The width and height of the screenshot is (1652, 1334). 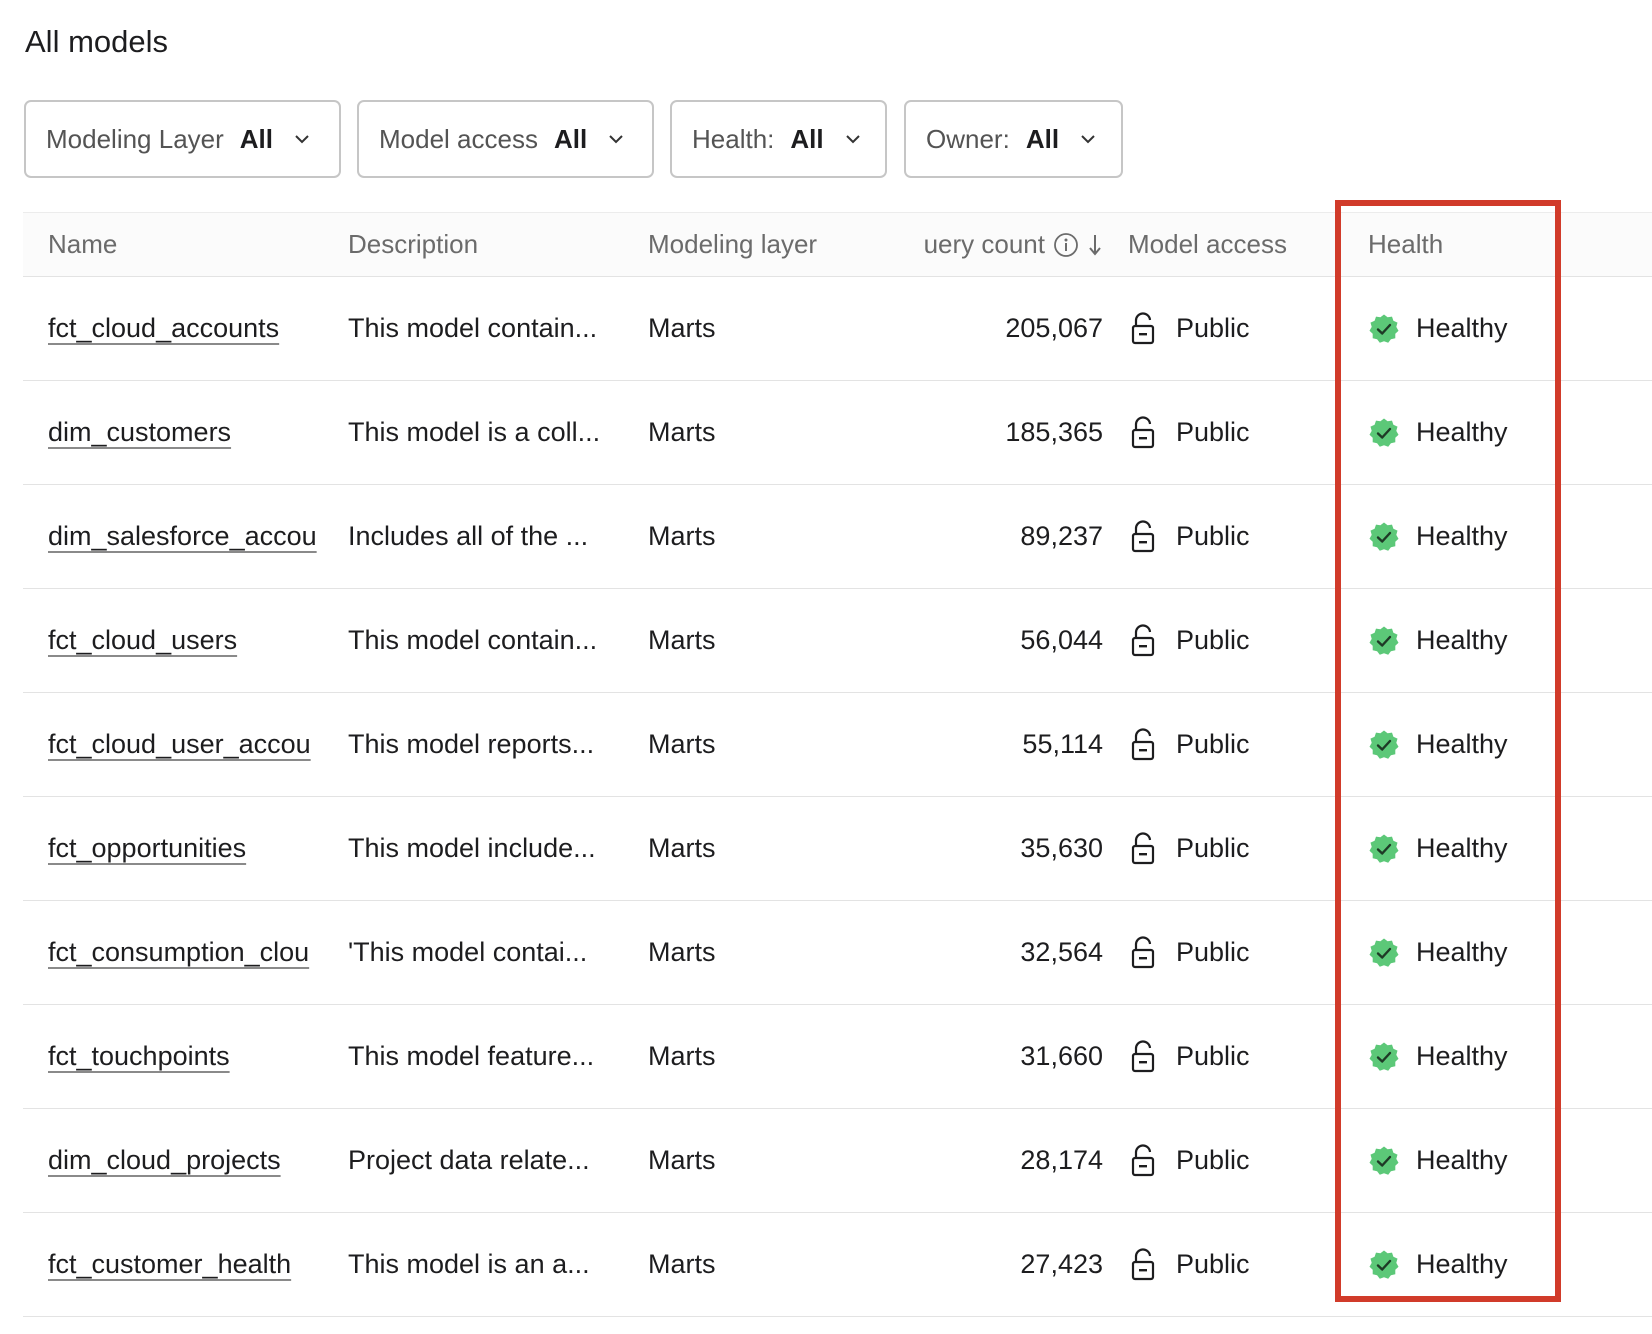 What do you see at coordinates (183, 244) in the screenshot?
I see `column-header-name: Name` at bounding box center [183, 244].